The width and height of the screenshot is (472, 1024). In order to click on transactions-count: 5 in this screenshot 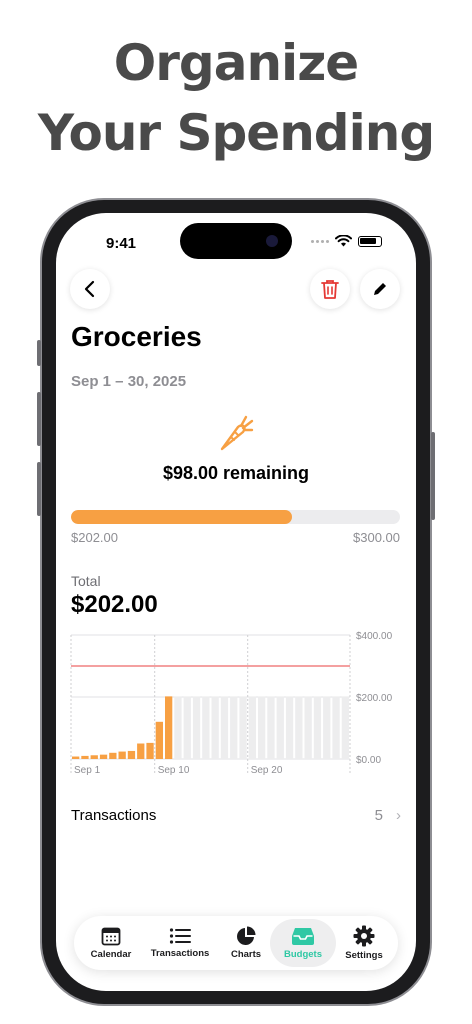, I will do `click(378, 815)`.